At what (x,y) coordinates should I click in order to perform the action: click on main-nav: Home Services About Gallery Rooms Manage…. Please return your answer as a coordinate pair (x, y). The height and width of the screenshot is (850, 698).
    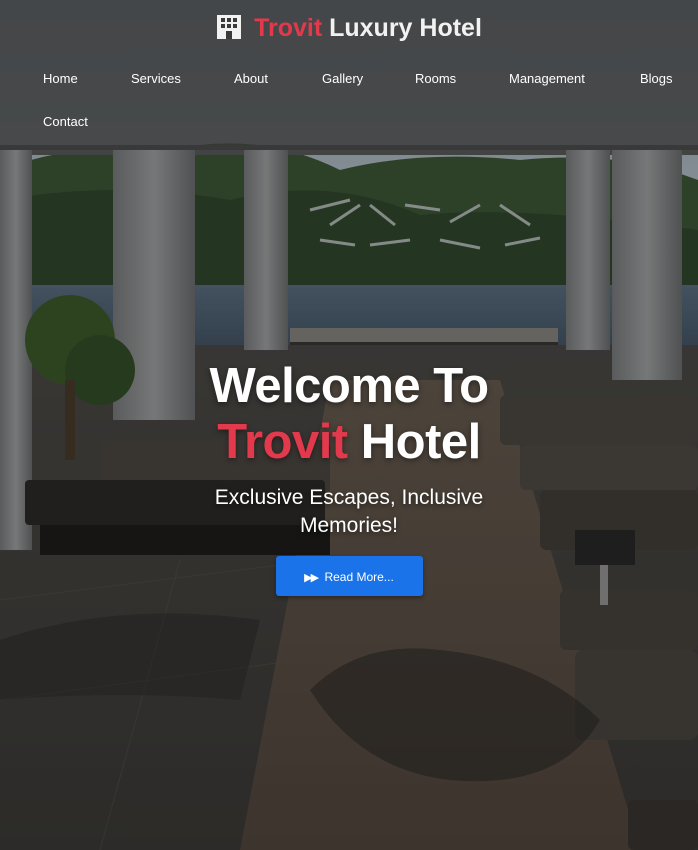
    Looking at the image, I should click on (349, 103).